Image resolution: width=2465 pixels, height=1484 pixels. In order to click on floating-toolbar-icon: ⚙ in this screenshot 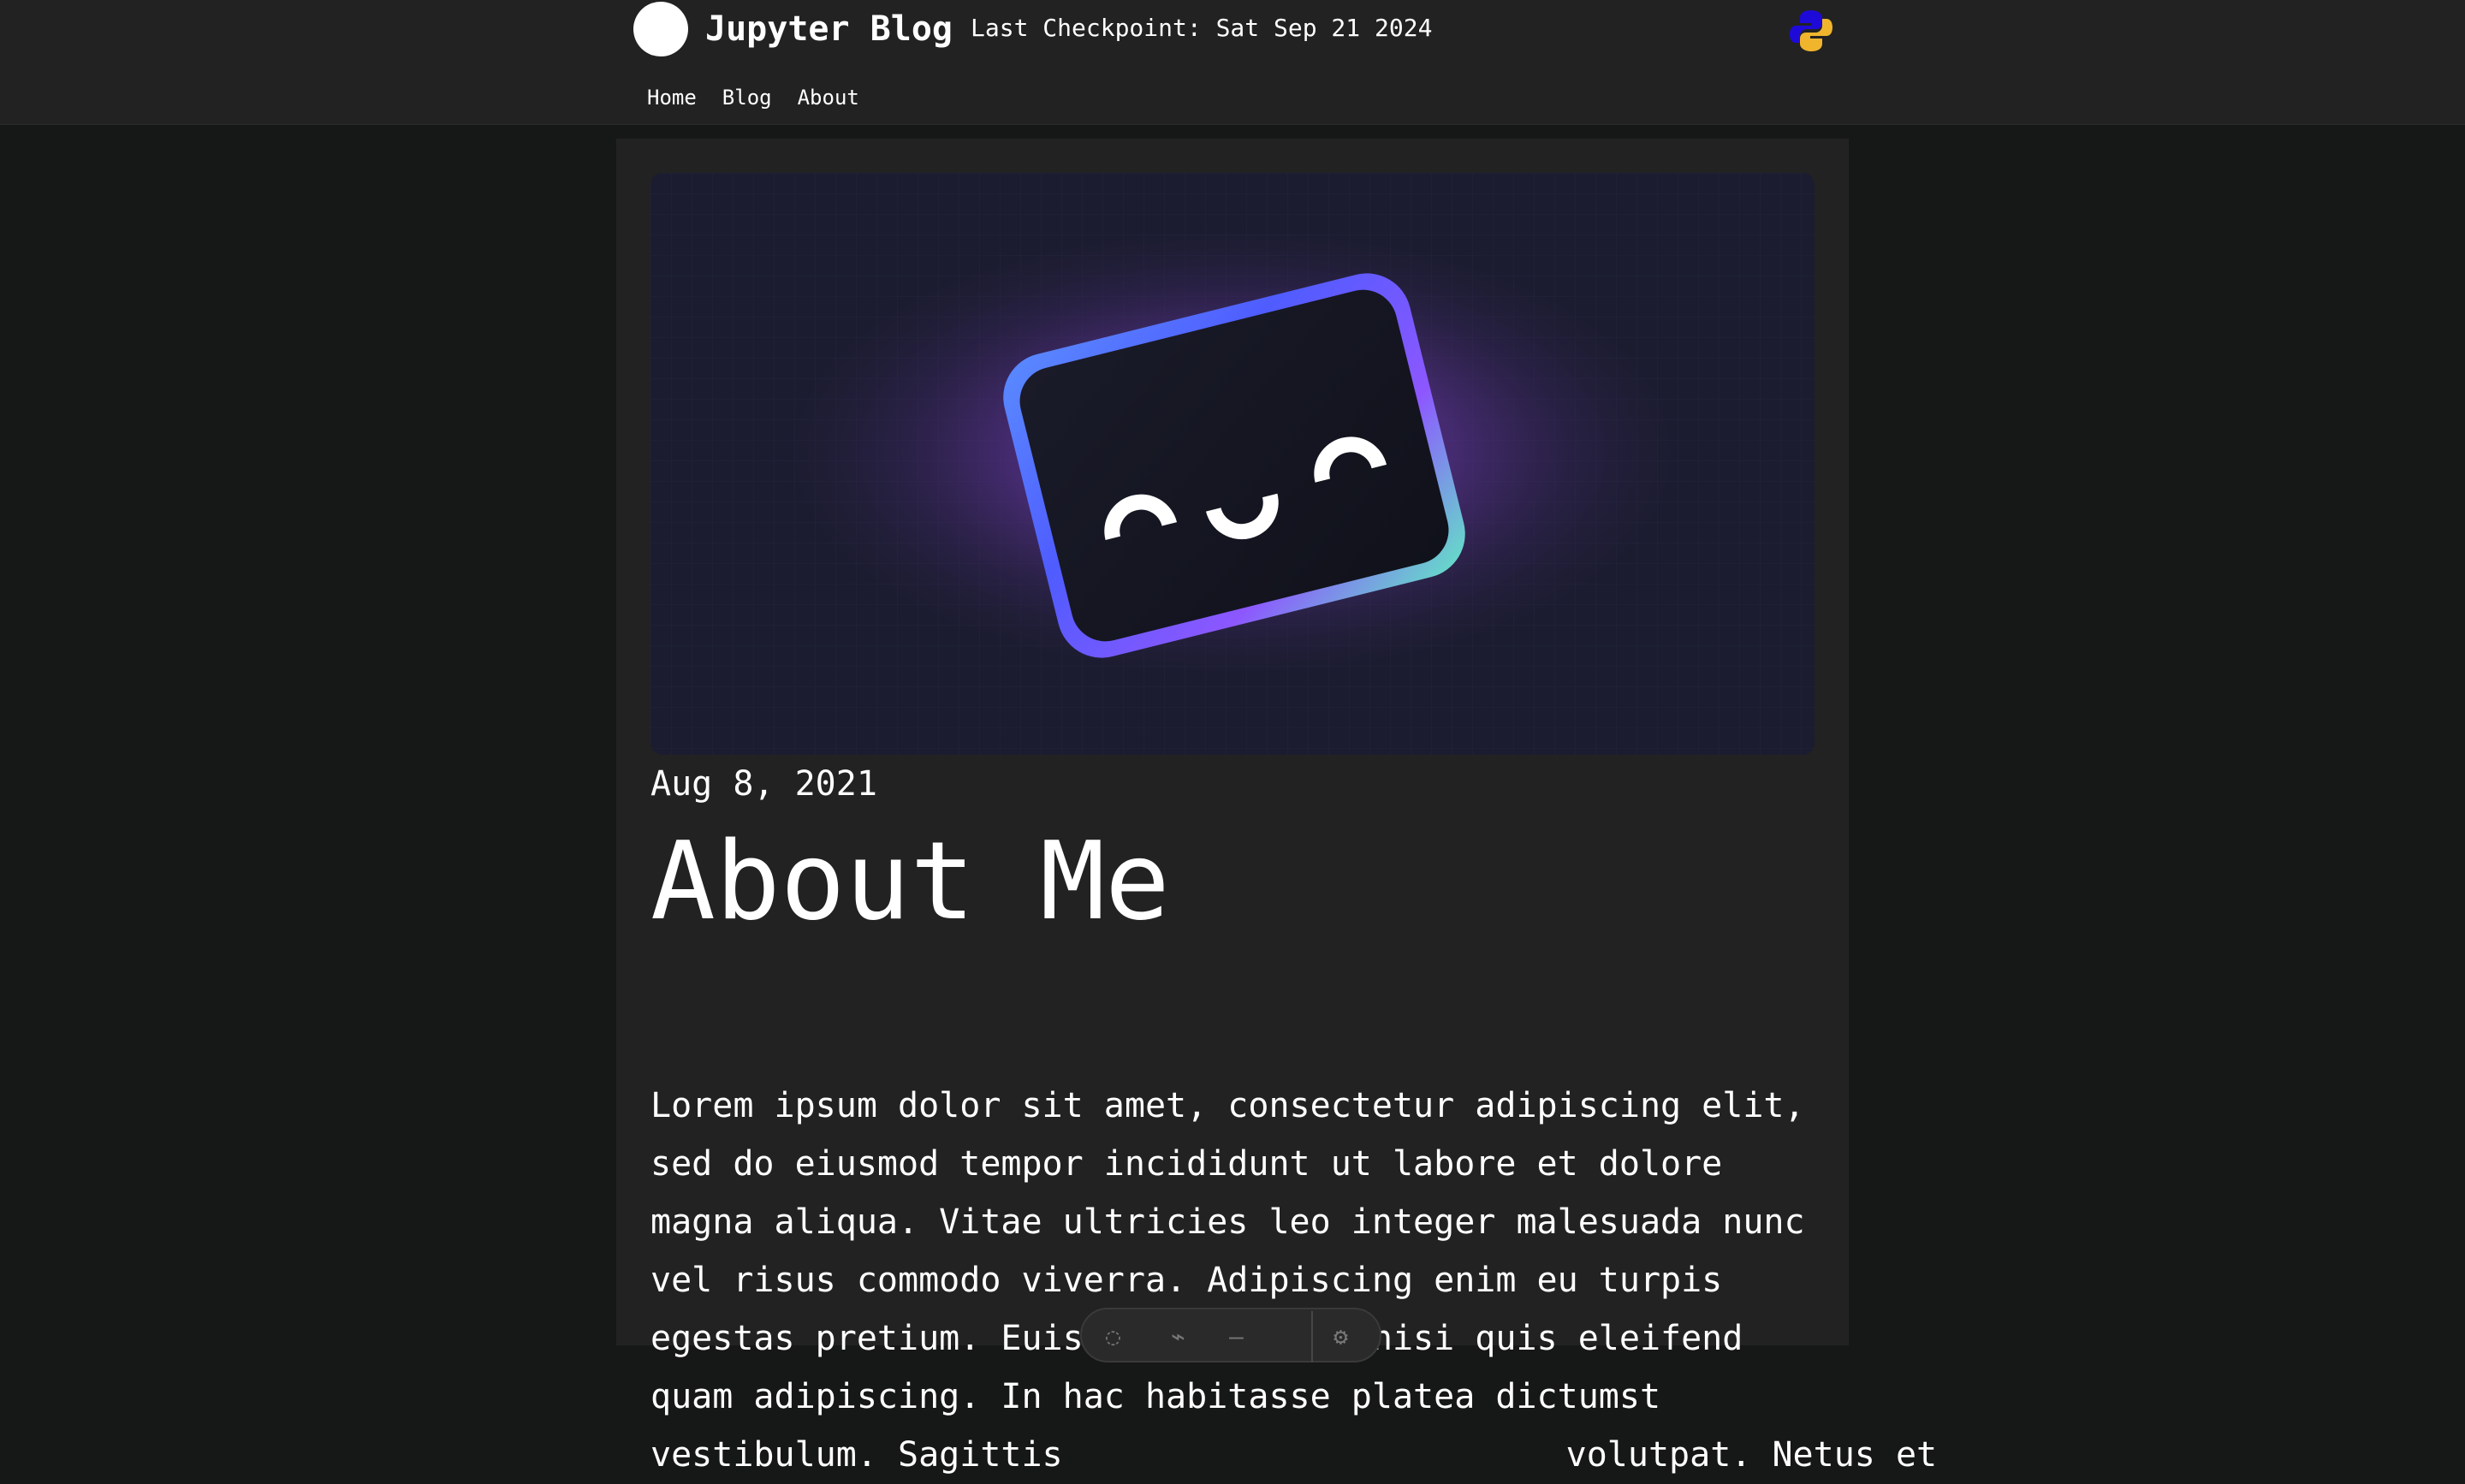, I will do `click(1340, 1337)`.